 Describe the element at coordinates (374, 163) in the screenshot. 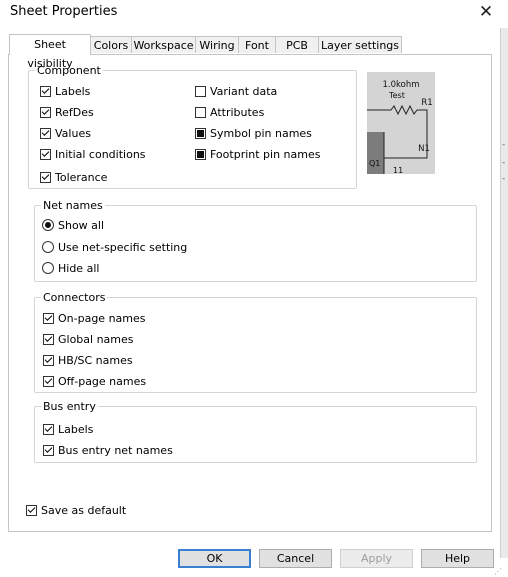

I see `preview-pin-left: Q1` at that location.